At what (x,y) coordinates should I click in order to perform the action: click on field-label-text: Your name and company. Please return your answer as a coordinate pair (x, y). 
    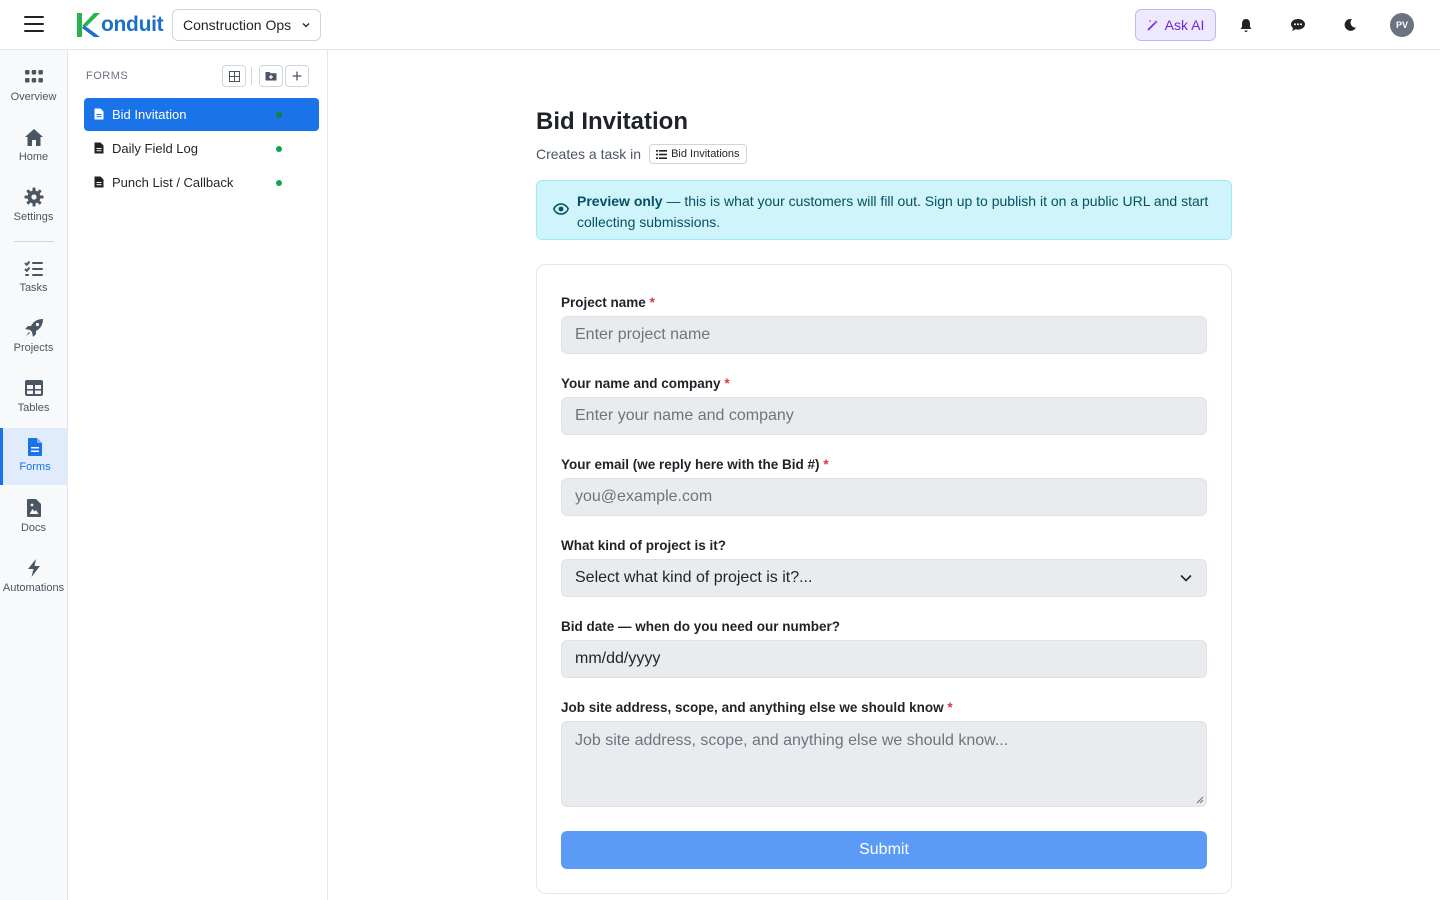
    Looking at the image, I should click on (641, 383).